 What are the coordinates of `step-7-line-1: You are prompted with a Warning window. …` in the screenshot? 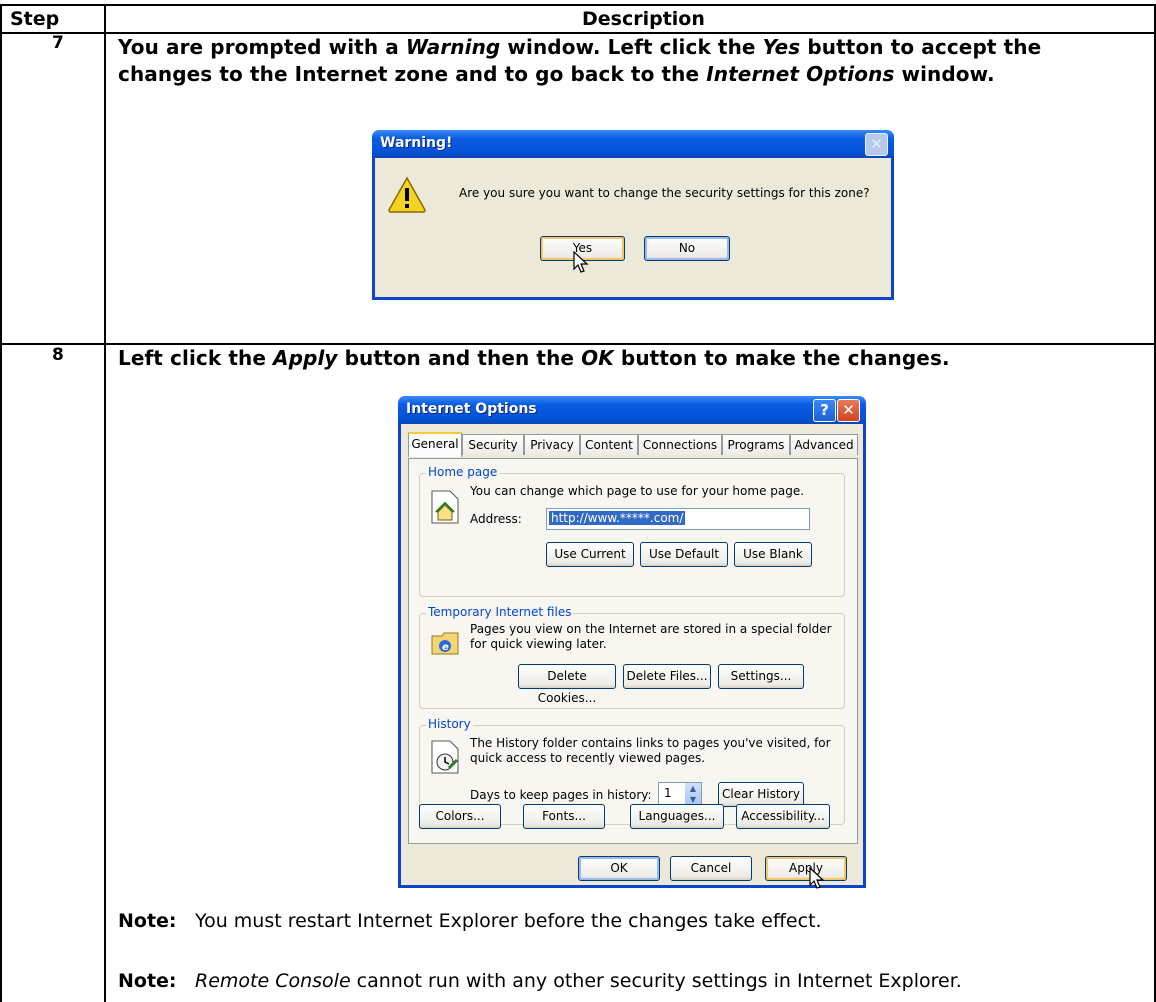 It's located at (580, 47).